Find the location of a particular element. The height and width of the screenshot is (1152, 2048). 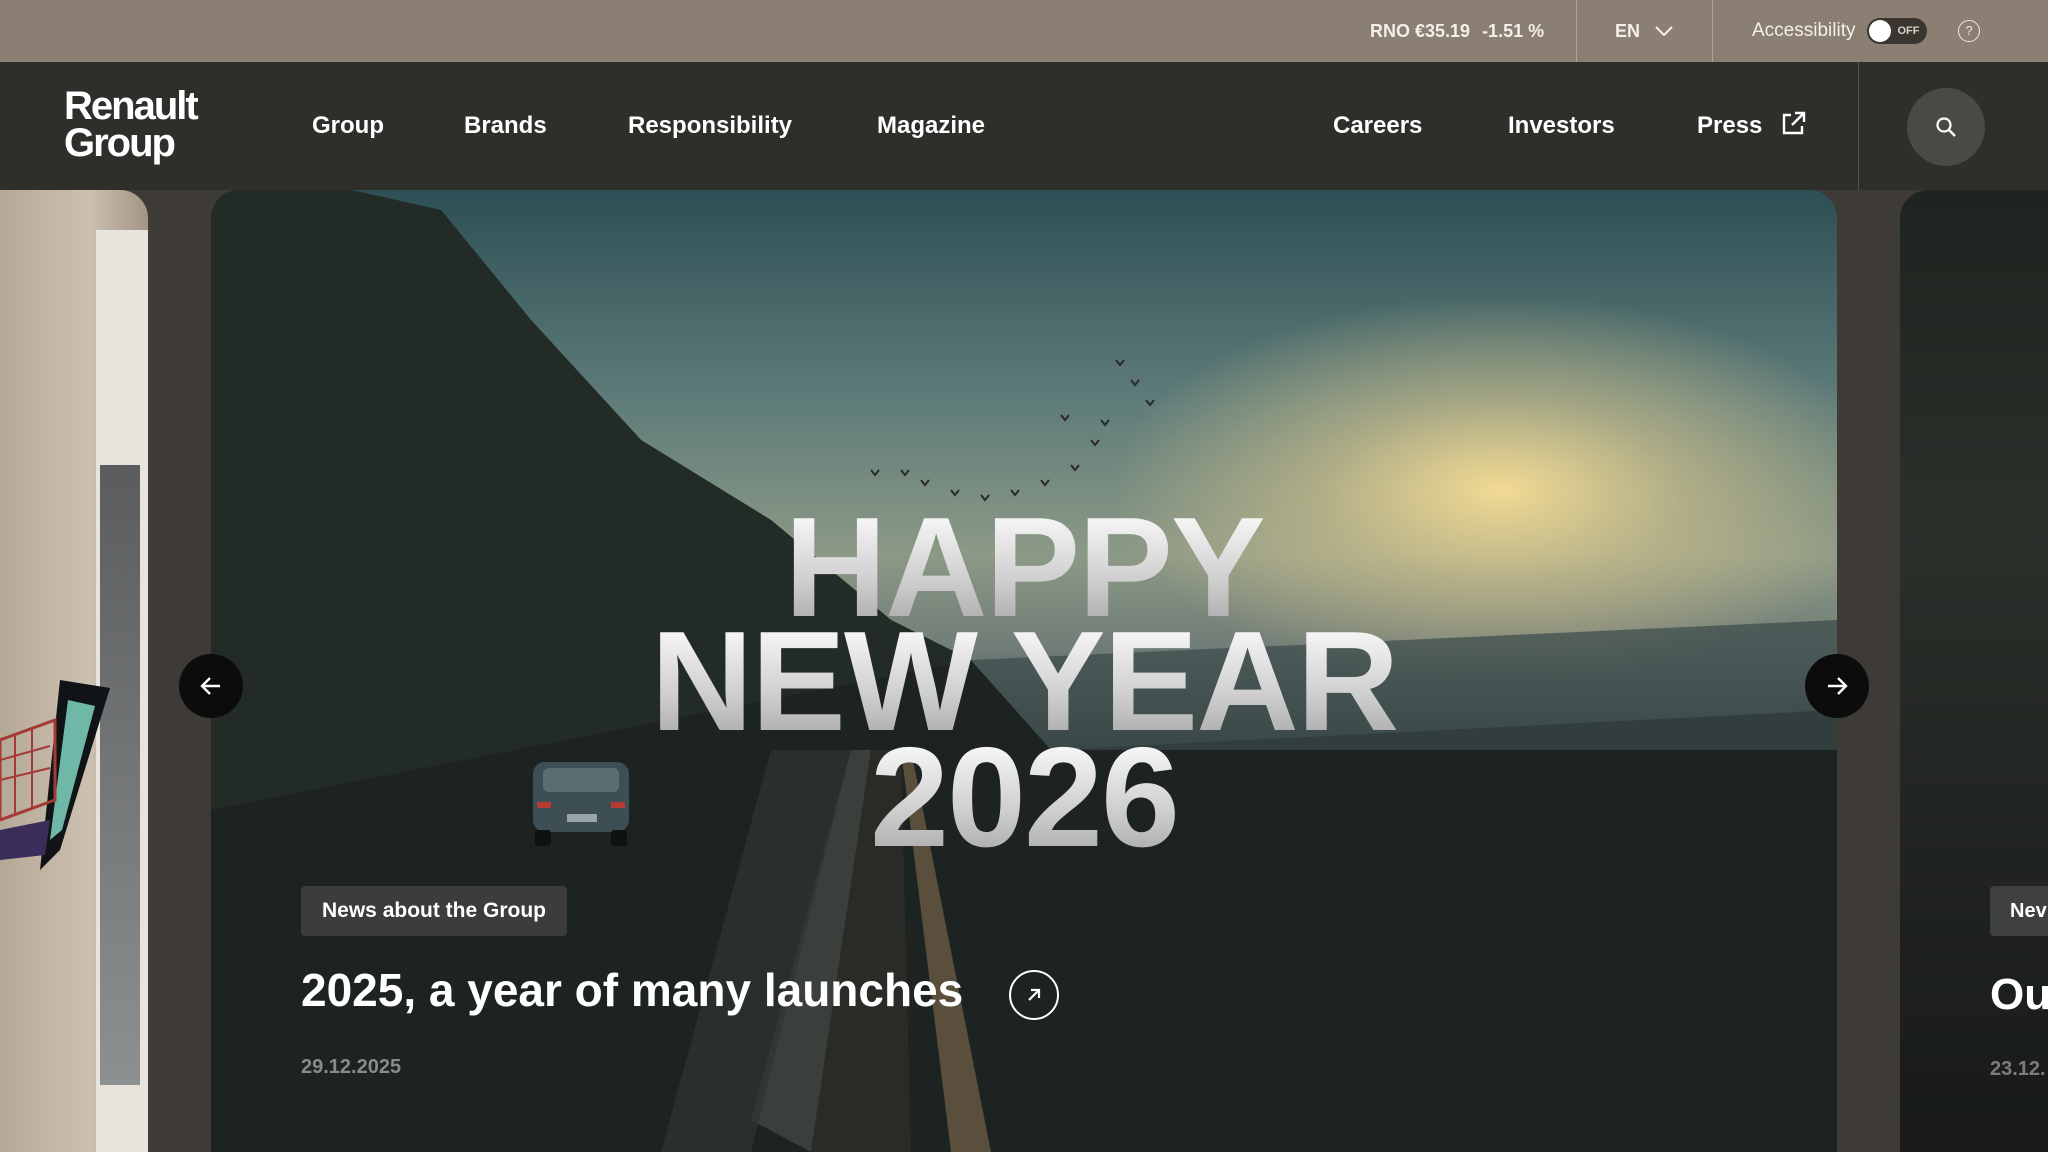

nav-item-investors: Investors is located at coordinates (1561, 126).